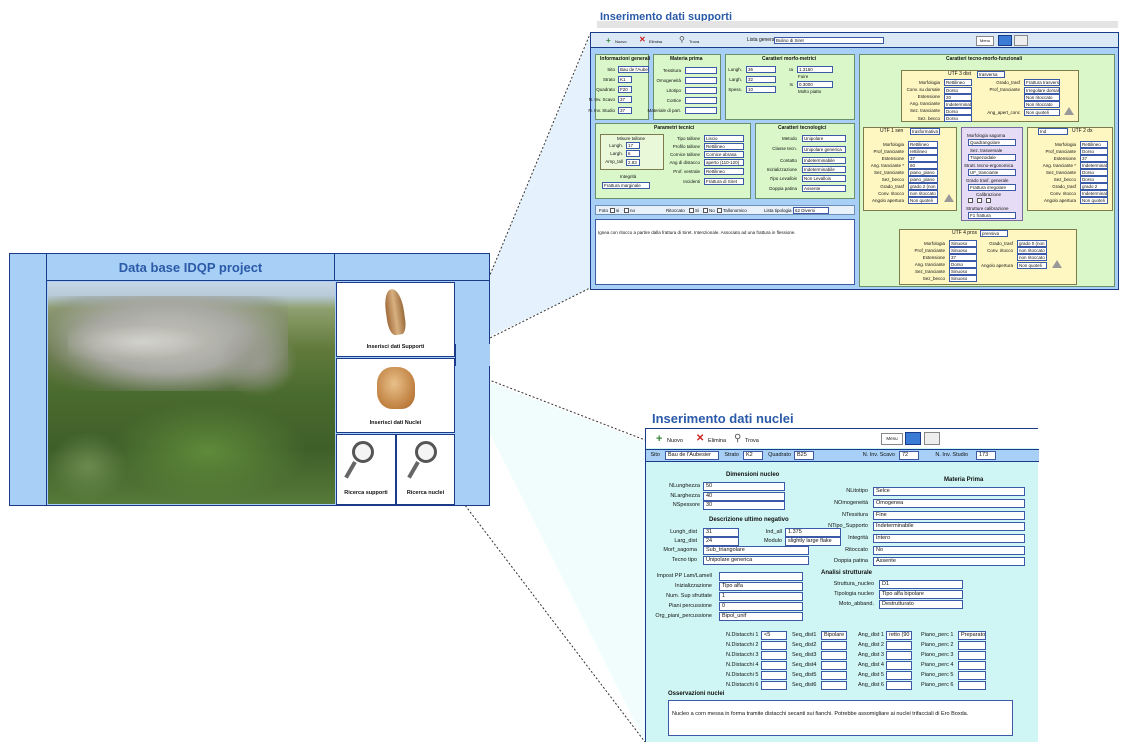  I want to click on utf4-rf2: non ritoccato, so click(1032, 257).